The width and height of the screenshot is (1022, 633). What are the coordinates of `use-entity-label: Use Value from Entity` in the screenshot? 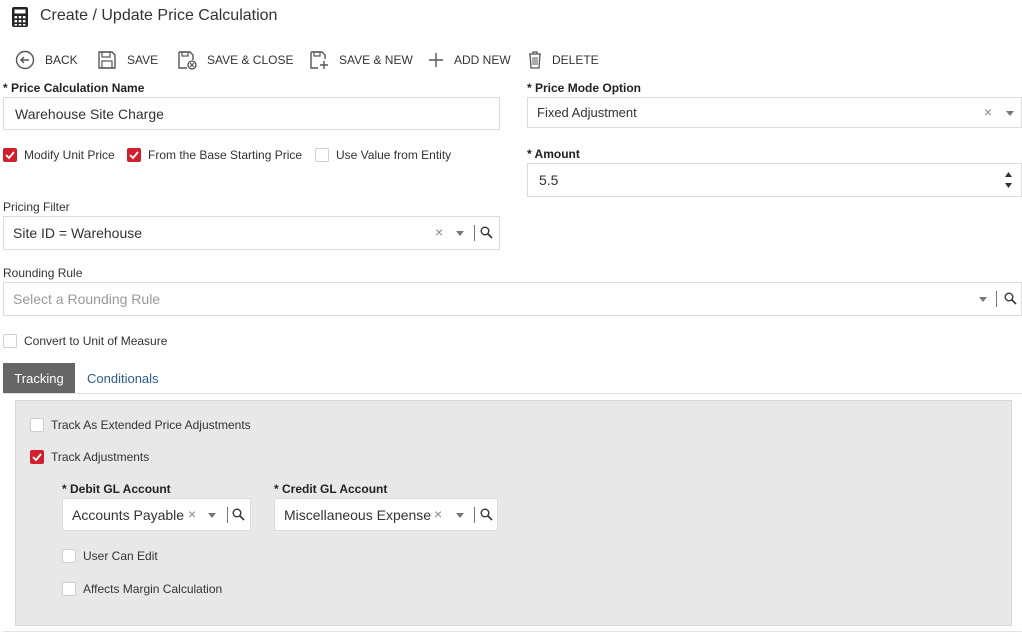 It's located at (394, 155).